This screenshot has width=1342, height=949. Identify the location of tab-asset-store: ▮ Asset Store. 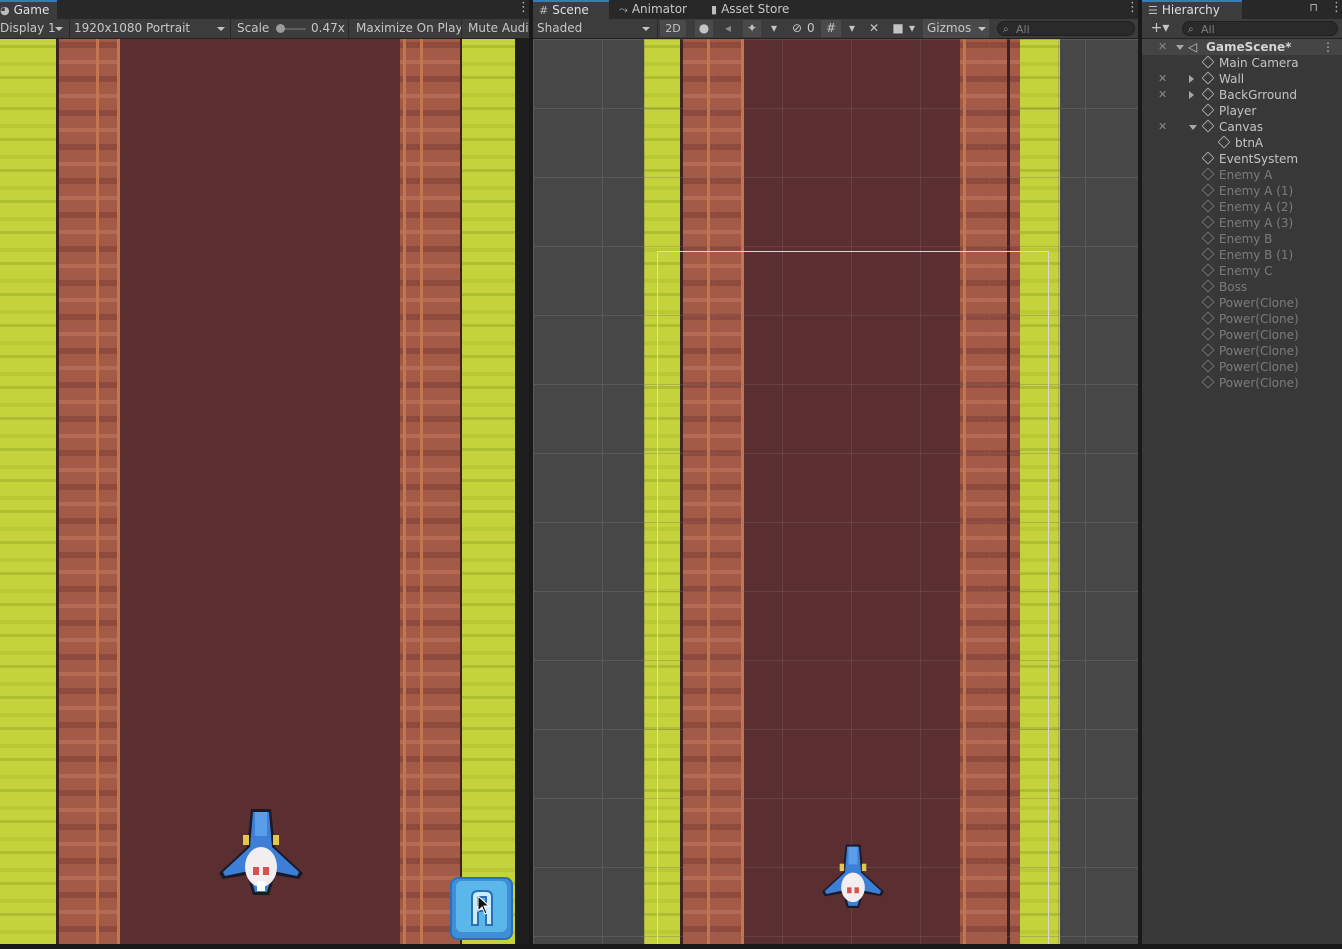
(751, 9).